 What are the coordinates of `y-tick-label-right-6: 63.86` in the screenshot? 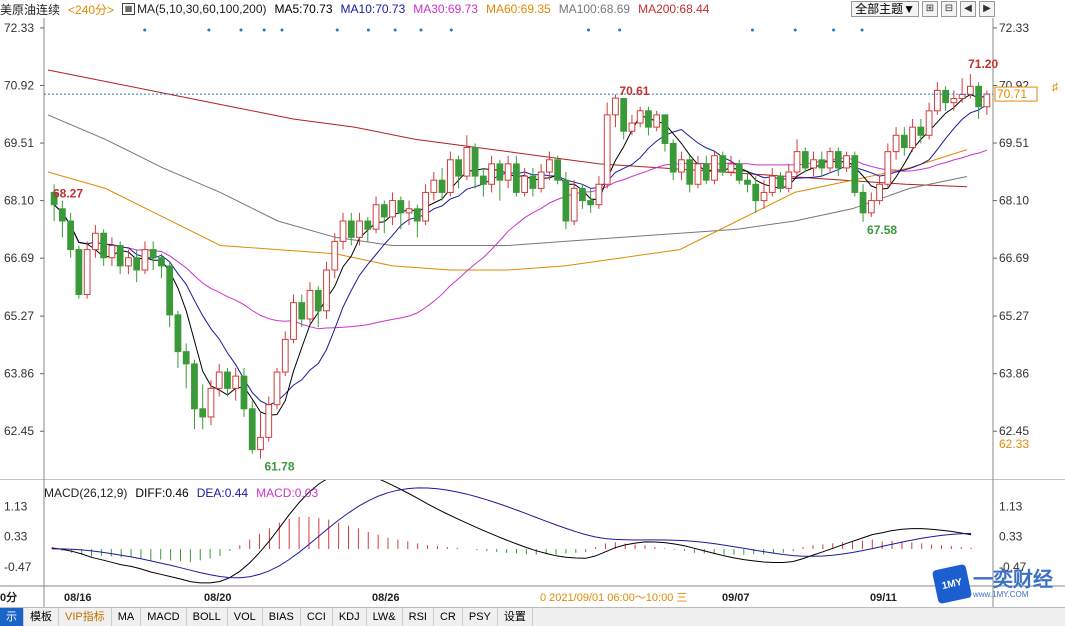 It's located at (1014, 374).